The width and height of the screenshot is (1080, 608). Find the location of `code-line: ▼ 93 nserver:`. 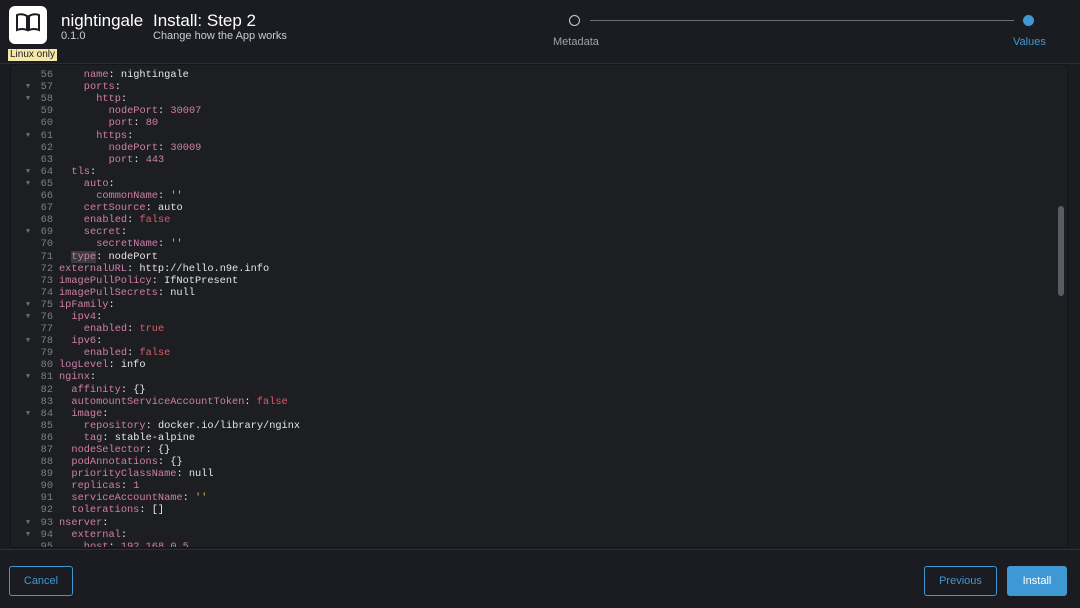

code-line: ▼ 93 nserver: is located at coordinates (531, 523).